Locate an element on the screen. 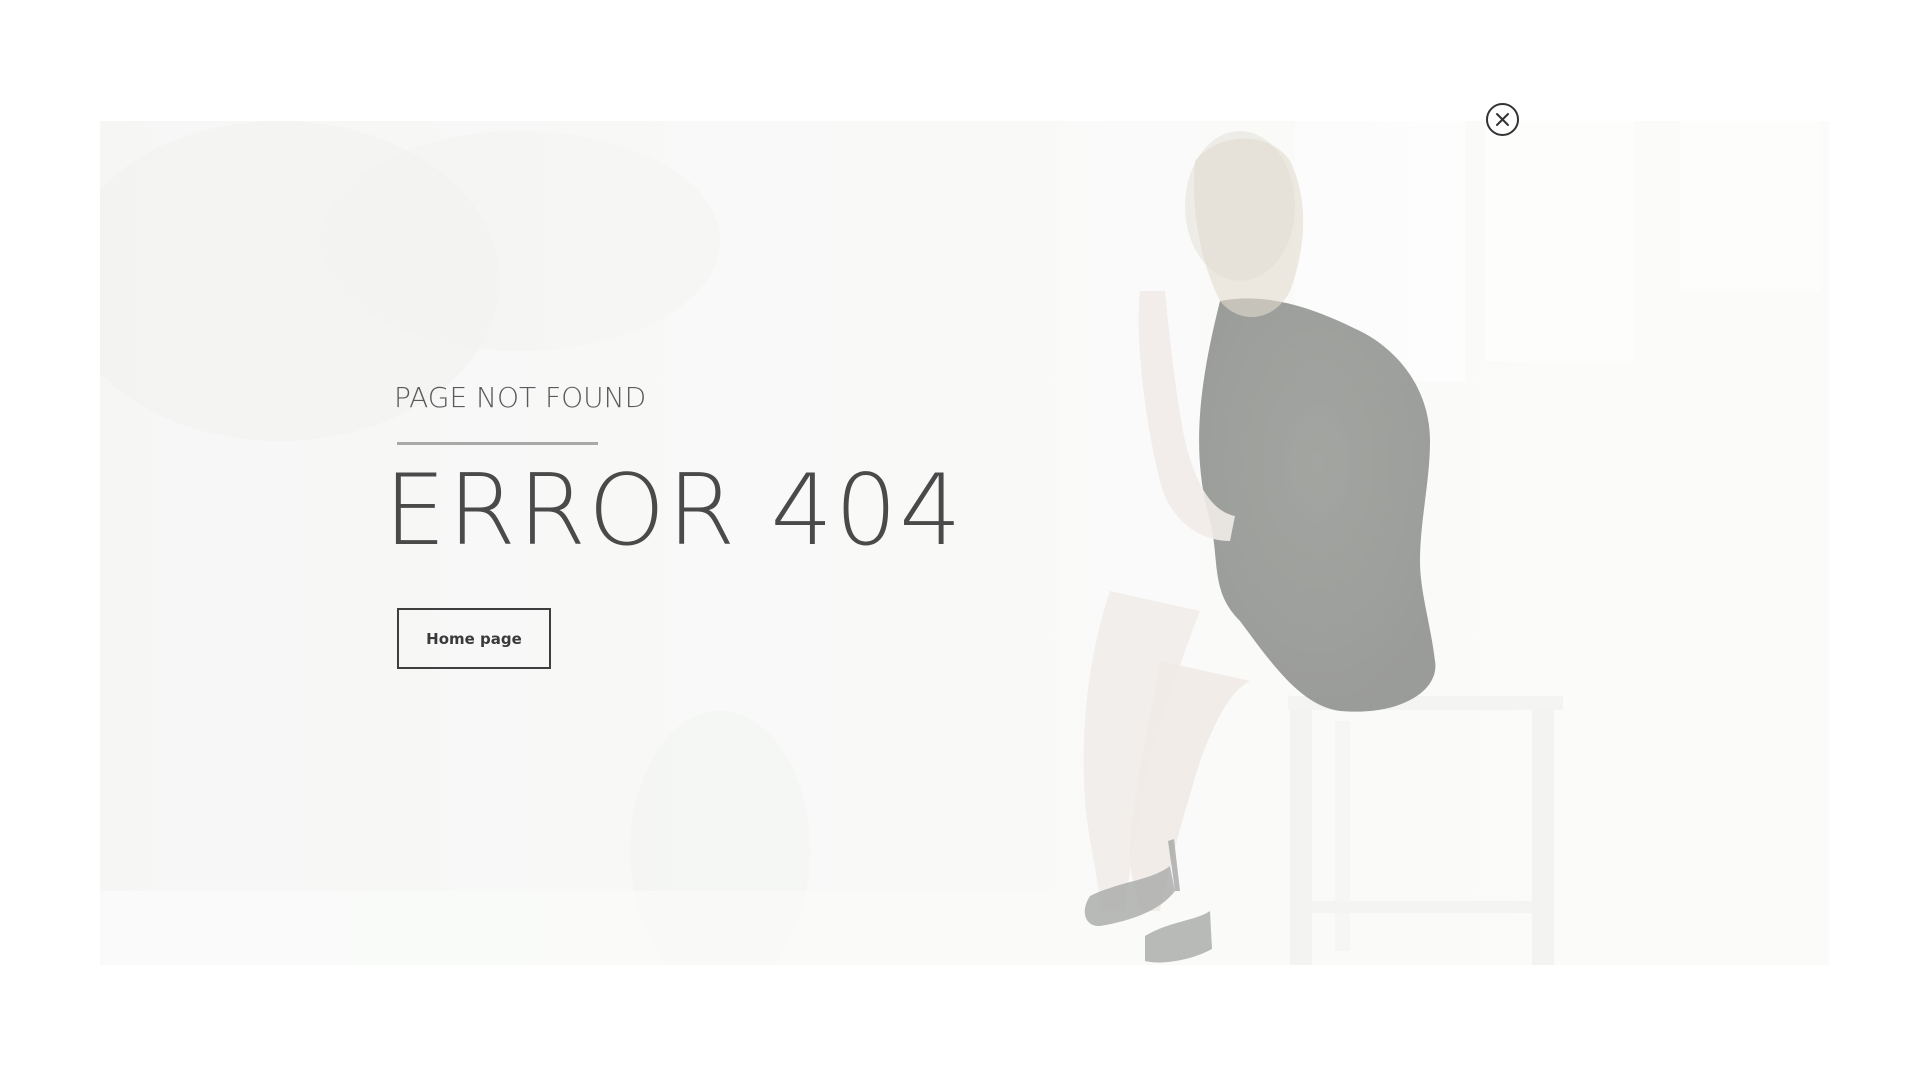 The width and height of the screenshot is (1920, 1080). close-button is located at coordinates (1502, 119).